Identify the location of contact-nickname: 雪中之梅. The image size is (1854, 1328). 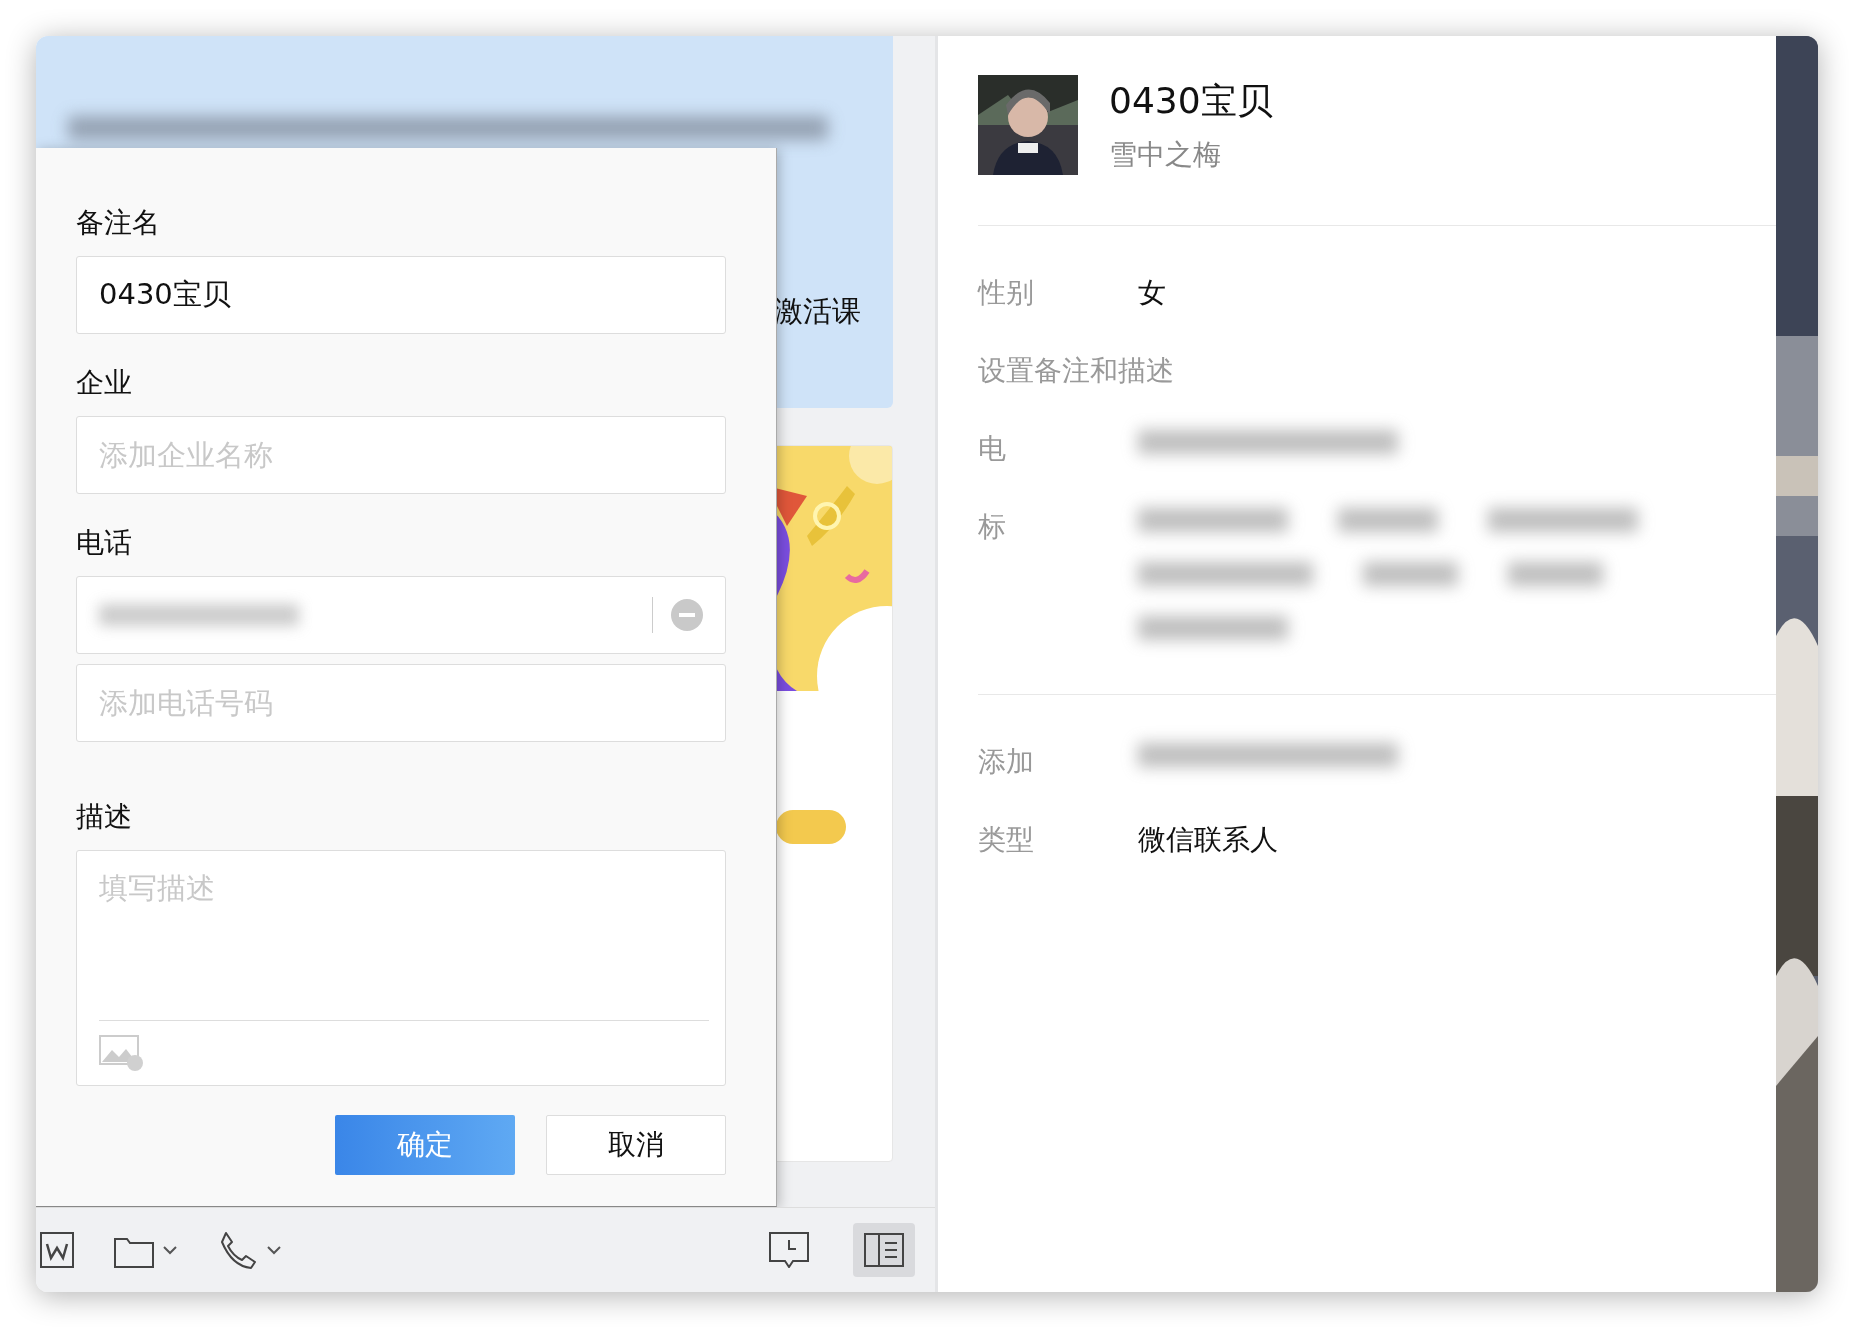
(1165, 155).